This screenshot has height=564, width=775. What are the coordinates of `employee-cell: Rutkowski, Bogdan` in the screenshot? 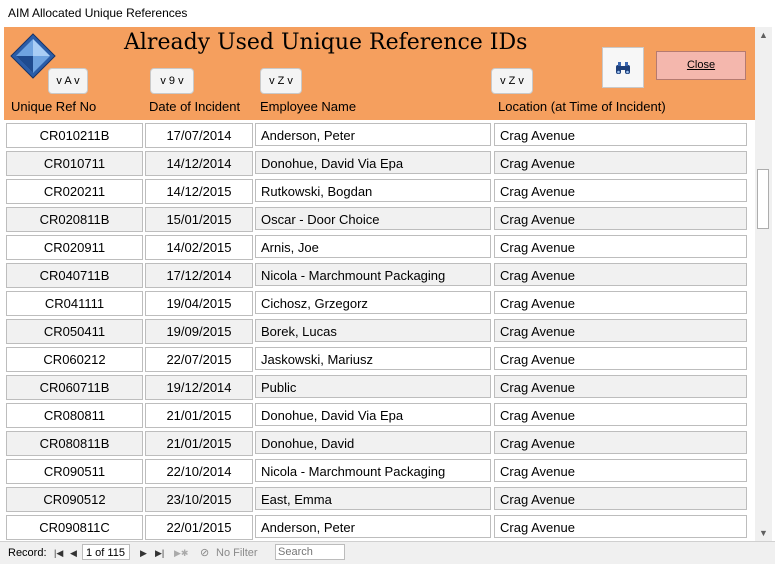 It's located at (373, 190).